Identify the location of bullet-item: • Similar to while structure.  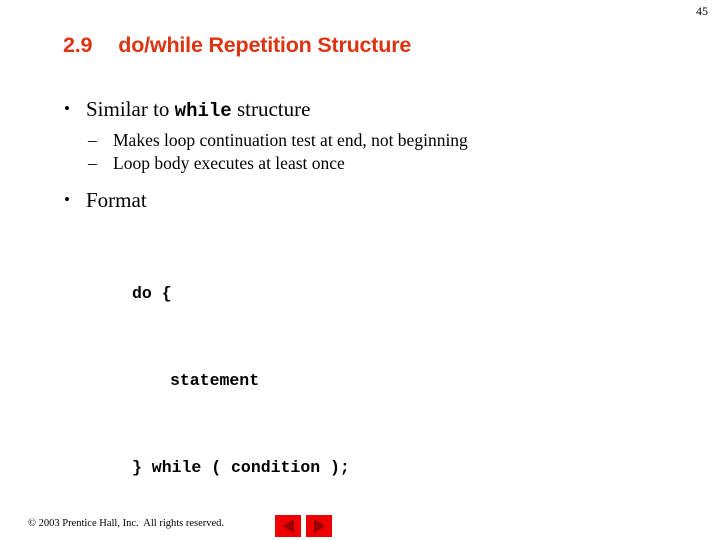
(360, 110).